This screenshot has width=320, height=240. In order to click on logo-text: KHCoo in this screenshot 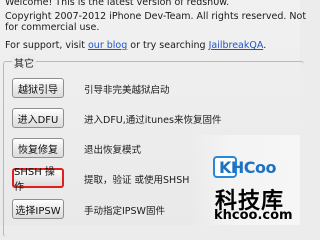, I will do `click(248, 167)`.